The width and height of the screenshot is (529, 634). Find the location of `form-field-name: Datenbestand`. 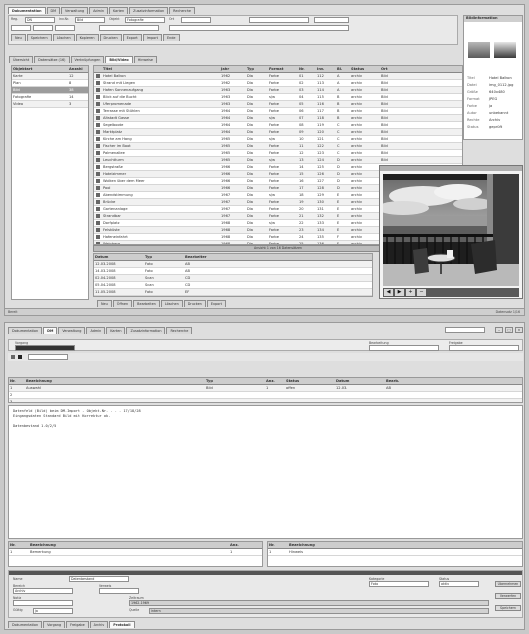

form-field-name: Datenbestand is located at coordinates (99, 579).